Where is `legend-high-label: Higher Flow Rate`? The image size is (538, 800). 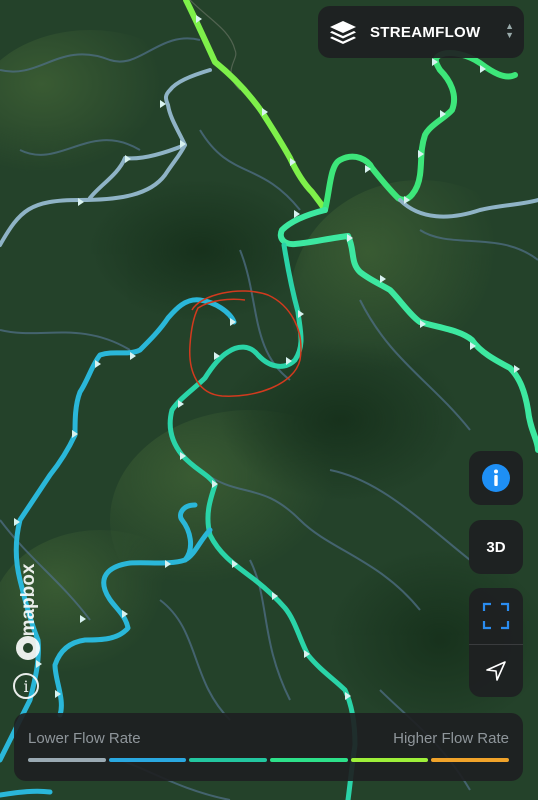 legend-high-label: Higher Flow Rate is located at coordinates (451, 738).